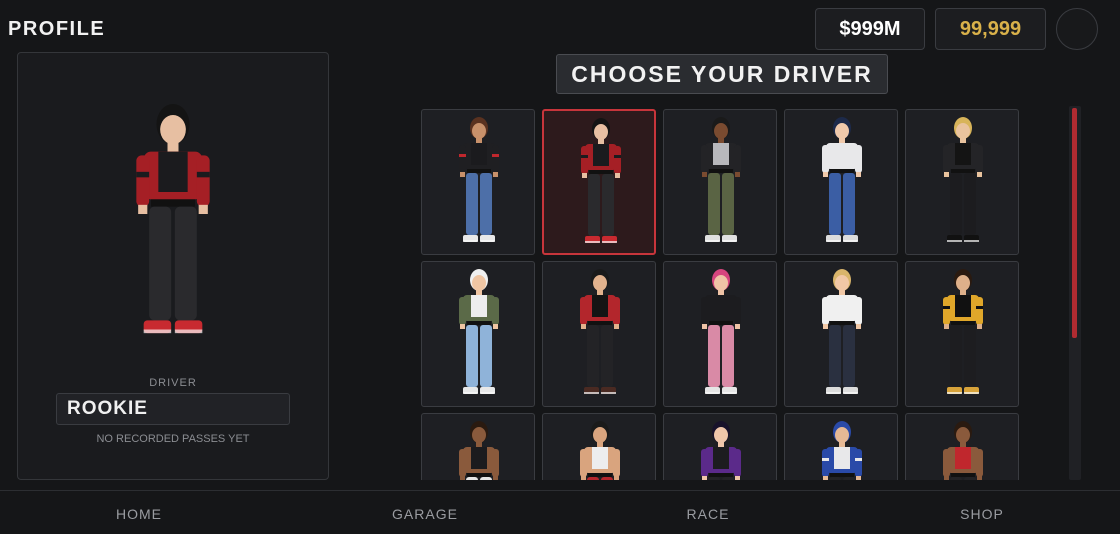 The image size is (1120, 534). I want to click on nav-garage: GARAGE, so click(425, 514).